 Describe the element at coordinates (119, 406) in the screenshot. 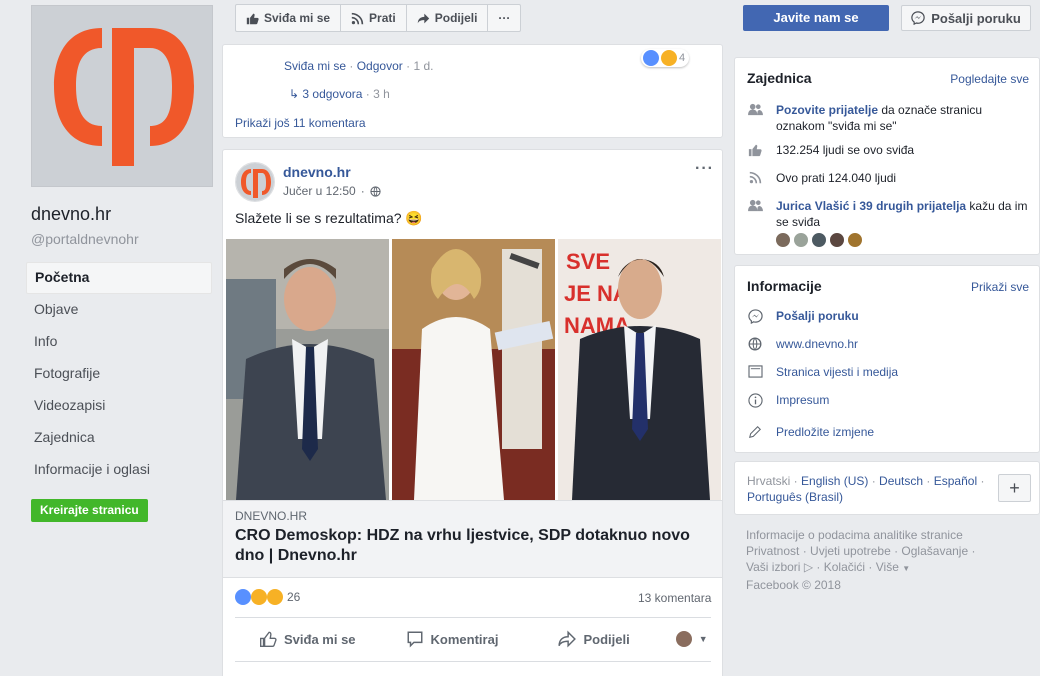

I see `nav-item-videos: Videozapisi` at that location.